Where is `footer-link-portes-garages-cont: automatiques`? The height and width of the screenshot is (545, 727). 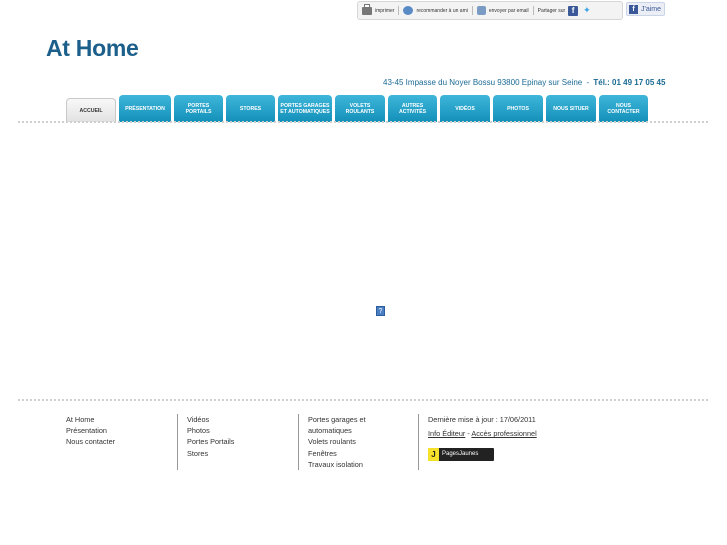 footer-link-portes-garages-cont: automatiques is located at coordinates (337, 430).